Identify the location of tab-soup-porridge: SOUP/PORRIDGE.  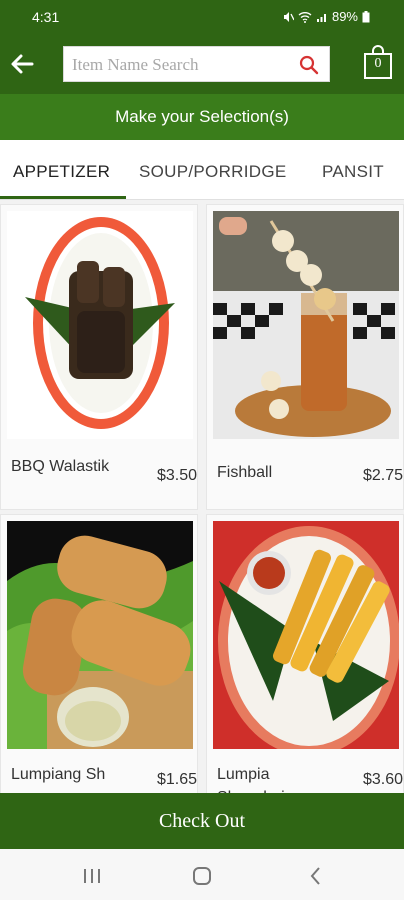
(212, 172).